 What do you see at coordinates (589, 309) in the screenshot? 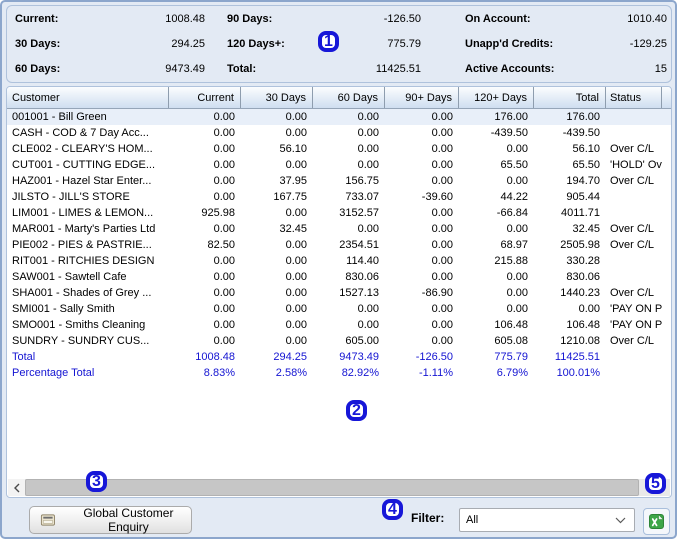
I see `cell-total: 0.00` at bounding box center [589, 309].